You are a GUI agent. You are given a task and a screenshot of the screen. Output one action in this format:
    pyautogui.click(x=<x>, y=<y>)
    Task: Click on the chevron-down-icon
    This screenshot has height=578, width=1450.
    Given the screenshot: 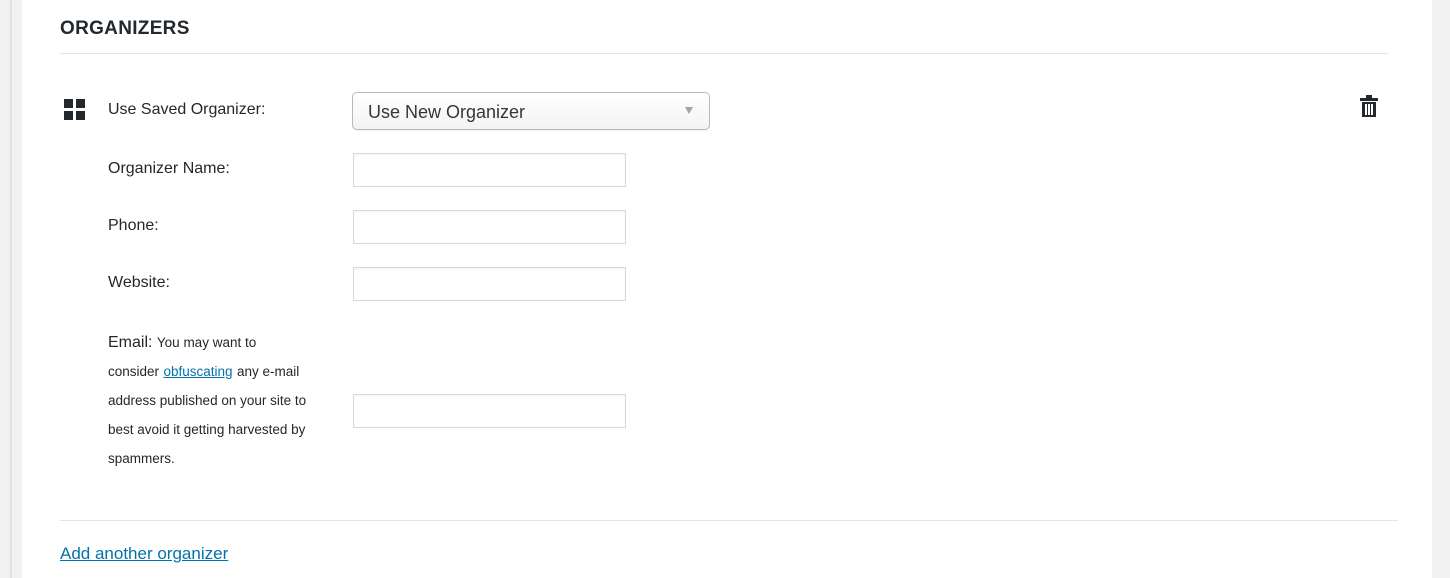 What is the action you would take?
    pyautogui.click(x=689, y=110)
    